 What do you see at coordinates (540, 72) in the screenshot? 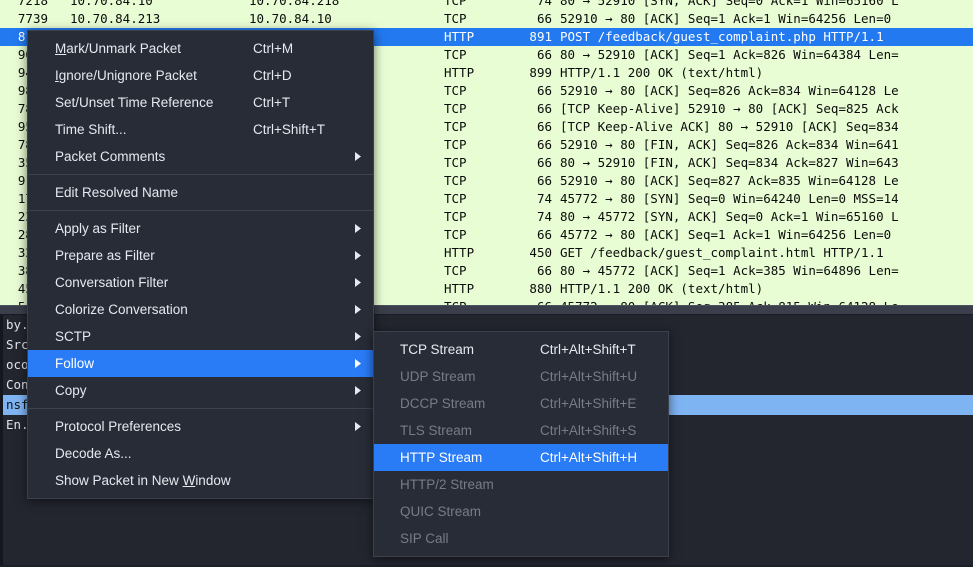
I see `packet-length: 899` at bounding box center [540, 72].